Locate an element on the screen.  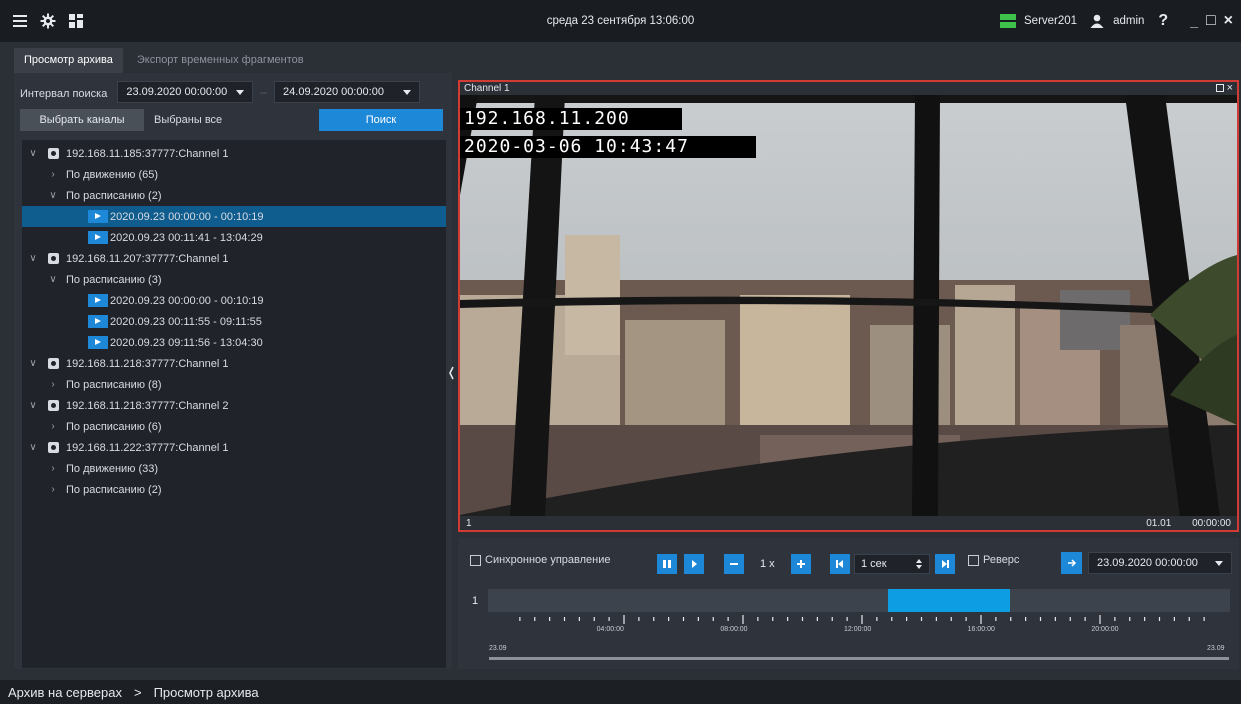
step-interval-spinner: 1 сек is located at coordinates (892, 564).